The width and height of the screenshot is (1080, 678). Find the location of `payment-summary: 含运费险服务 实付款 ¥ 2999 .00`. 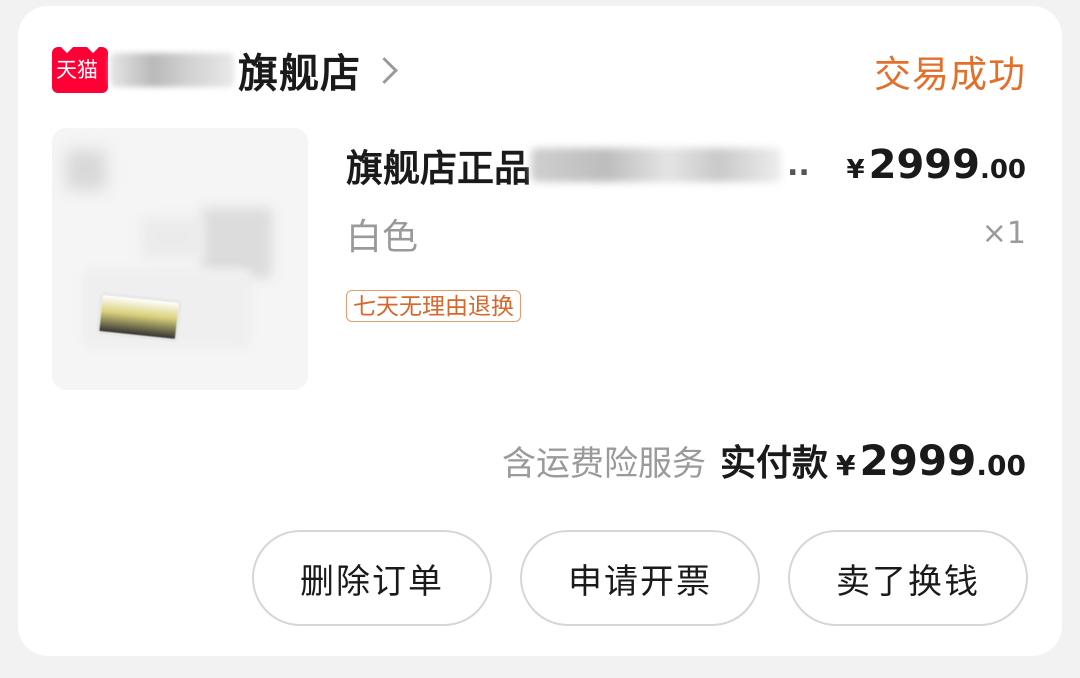

payment-summary: 含运费险服务 实付款 ¥ 2999 .00 is located at coordinates (764, 460).